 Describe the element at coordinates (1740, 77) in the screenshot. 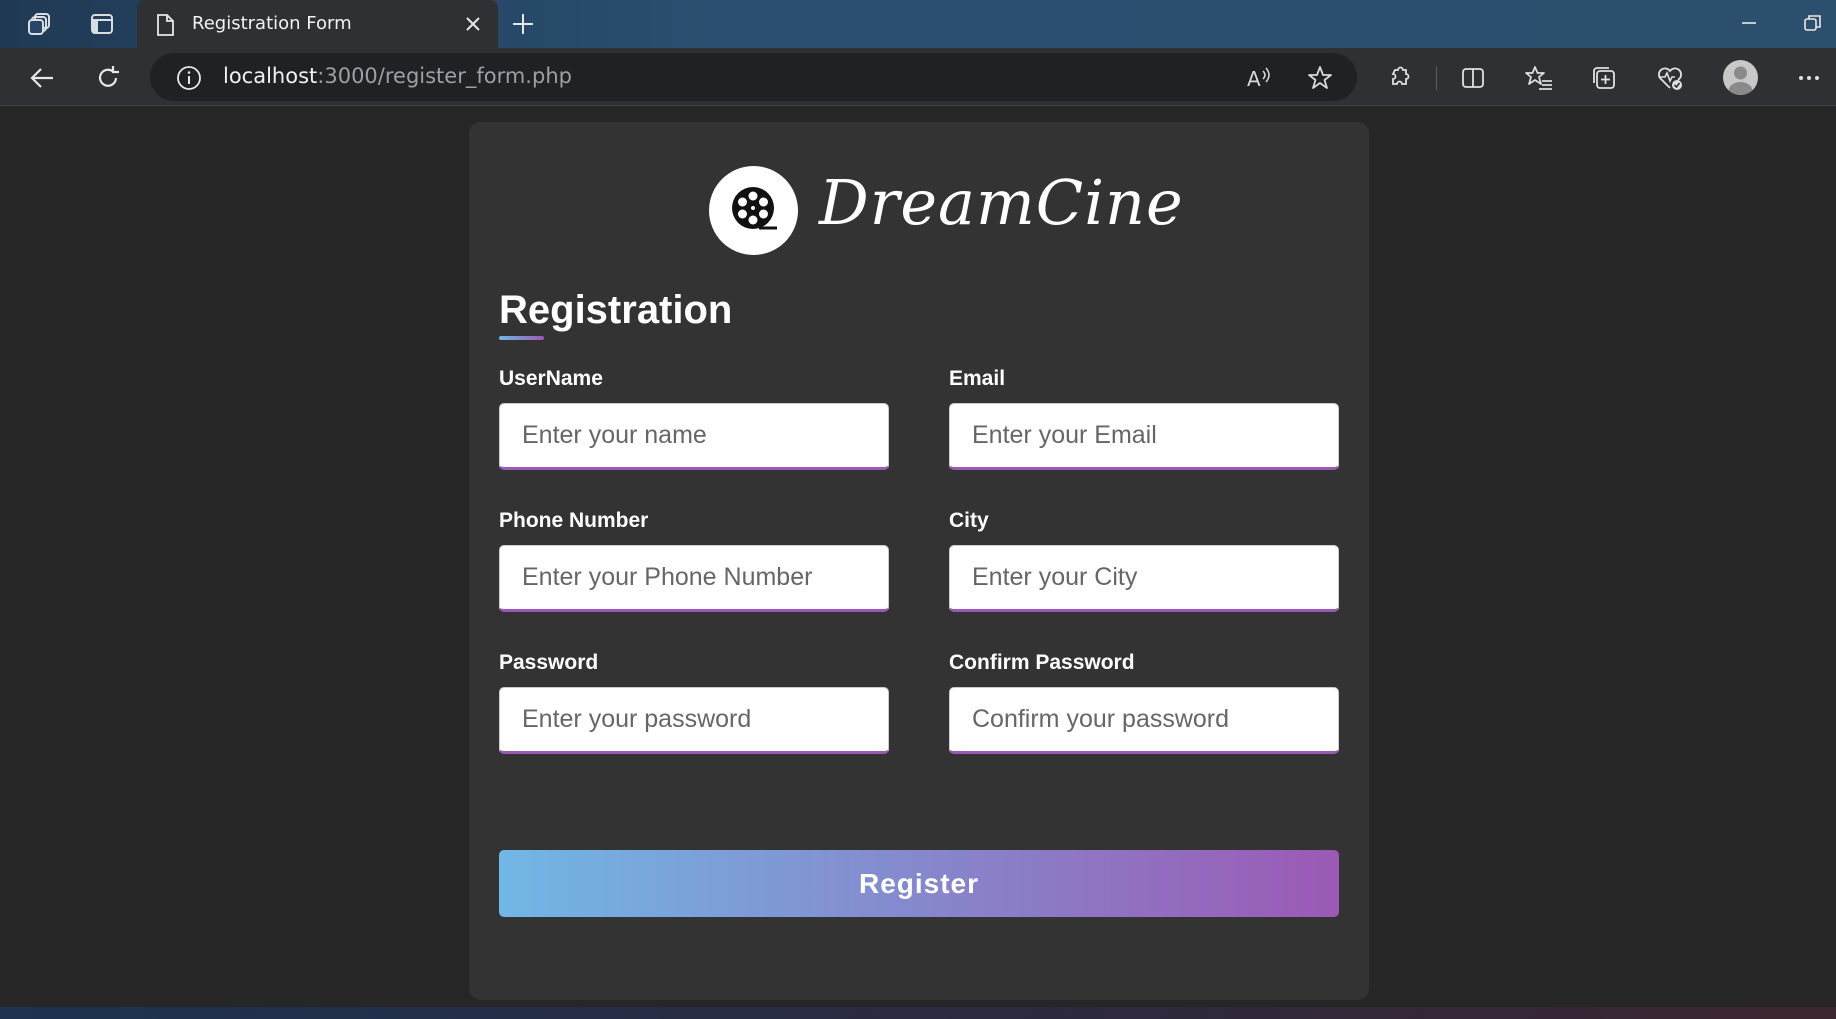

I see `profile-avatar` at that location.